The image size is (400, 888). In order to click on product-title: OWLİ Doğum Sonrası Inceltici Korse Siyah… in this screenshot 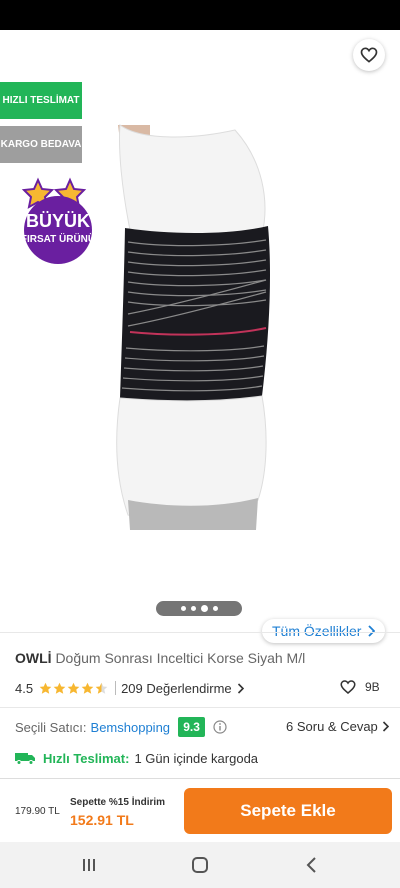, I will do `click(160, 658)`.